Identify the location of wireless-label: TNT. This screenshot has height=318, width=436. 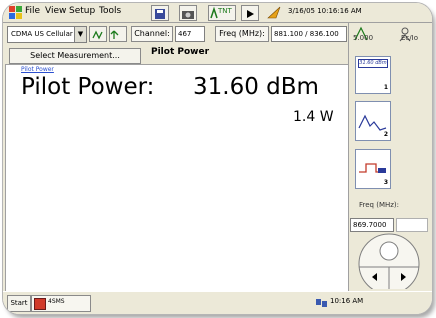
(225, 11).